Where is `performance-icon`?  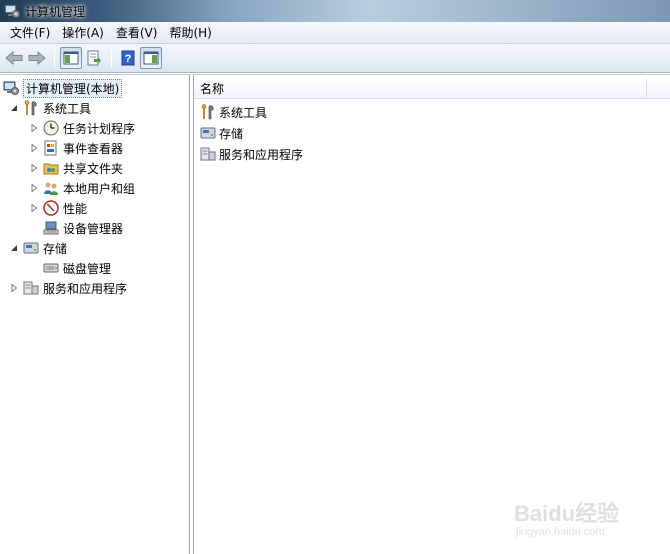 performance-icon is located at coordinates (51, 208).